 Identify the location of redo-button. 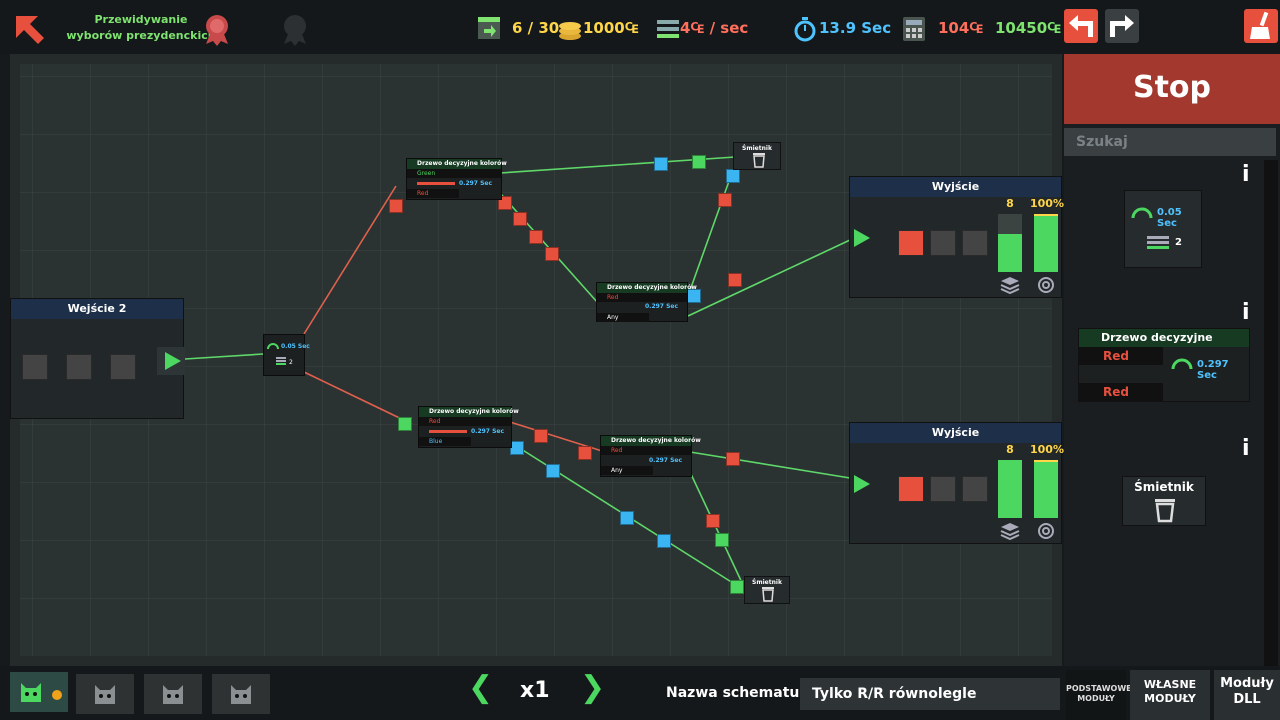
(1122, 26).